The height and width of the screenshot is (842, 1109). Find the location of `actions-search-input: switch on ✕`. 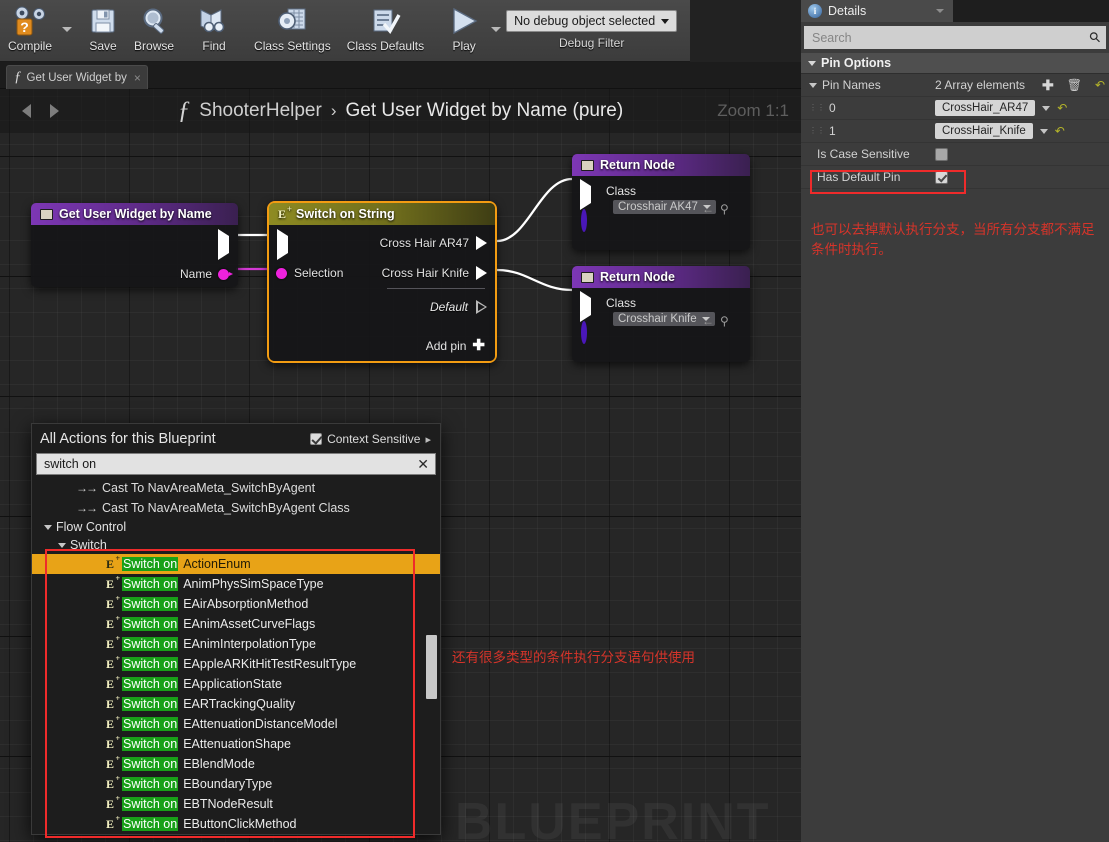

actions-search-input: switch on ✕ is located at coordinates (236, 464).